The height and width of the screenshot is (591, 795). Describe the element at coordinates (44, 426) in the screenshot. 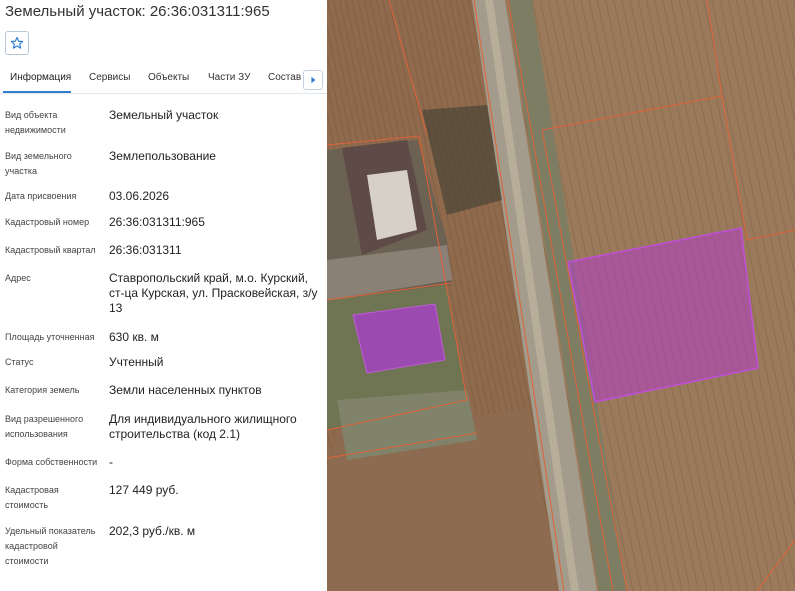

I see `field-label: Вид разрешенного использования` at that location.